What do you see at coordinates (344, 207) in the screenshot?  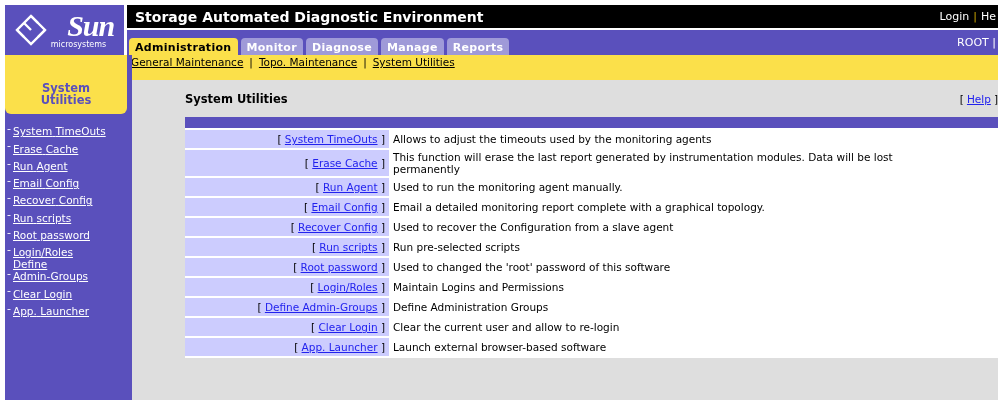 I see `utility-link: Email Config` at bounding box center [344, 207].